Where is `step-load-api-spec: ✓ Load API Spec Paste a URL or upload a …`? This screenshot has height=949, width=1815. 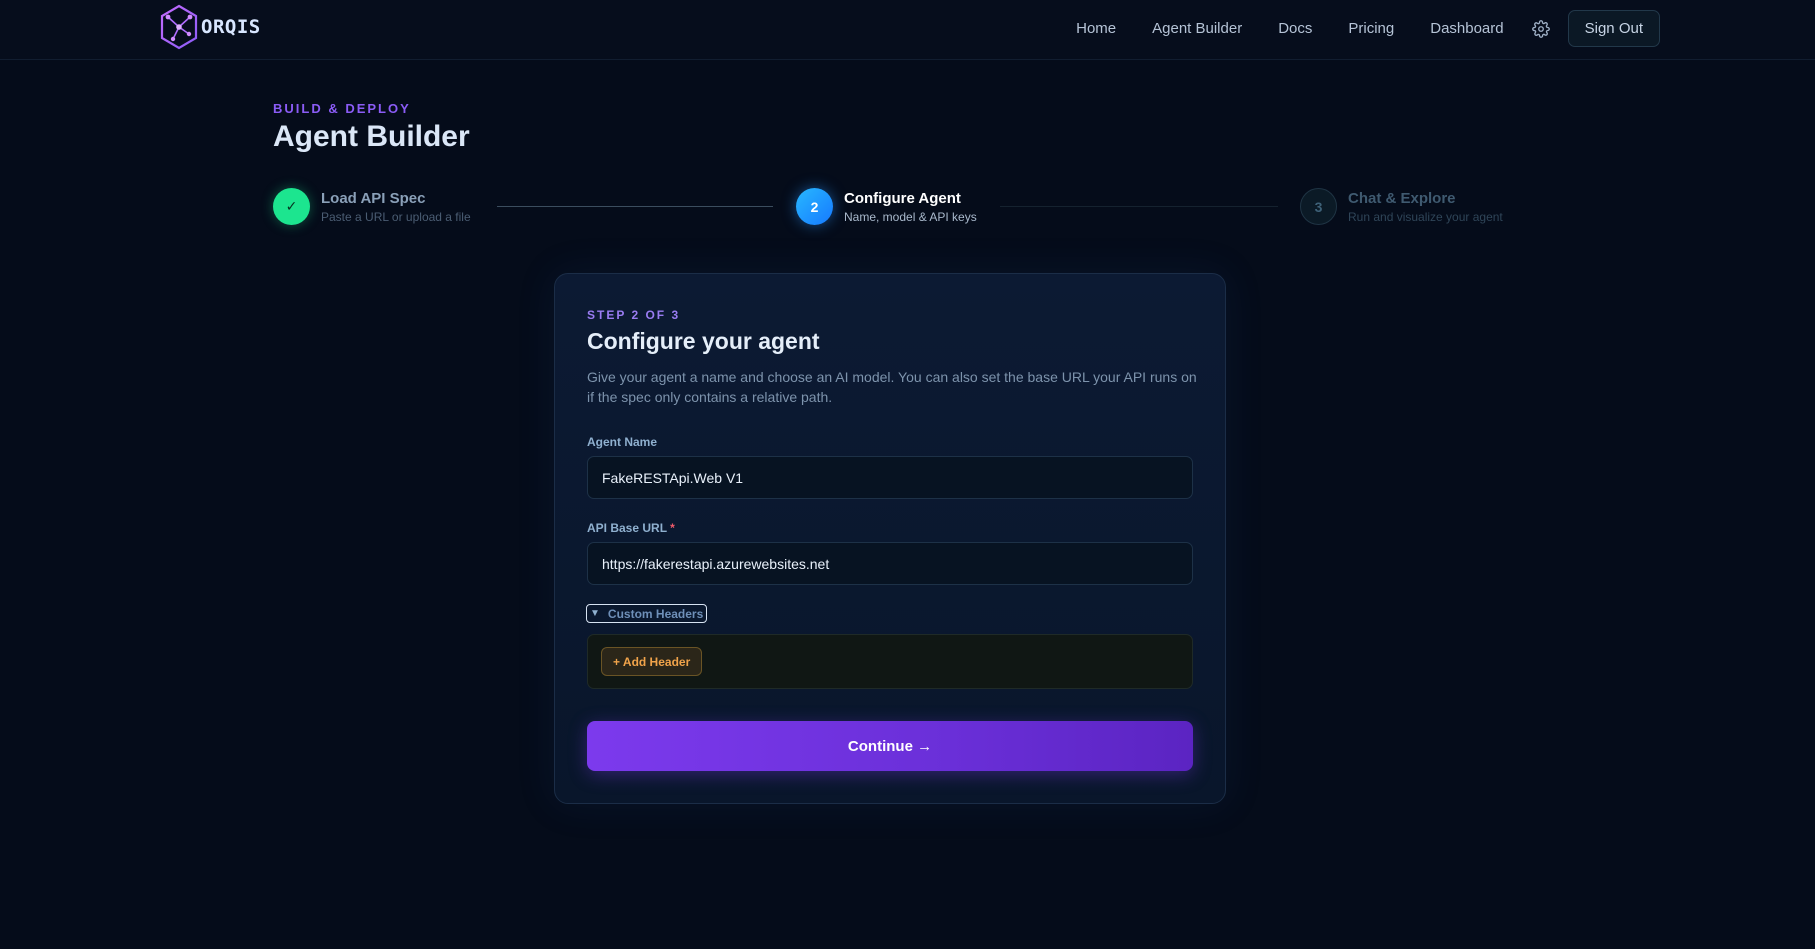
step-load-api-spec: ✓ Load API Spec Paste a URL or upload a … is located at coordinates (372, 206).